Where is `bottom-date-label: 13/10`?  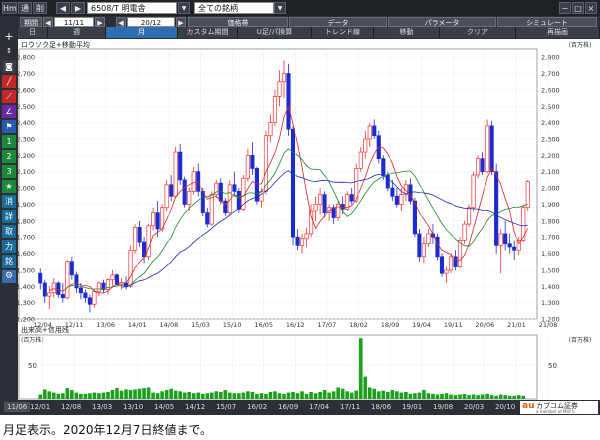
bottom-date-label: 13/10 is located at coordinates (133, 407).